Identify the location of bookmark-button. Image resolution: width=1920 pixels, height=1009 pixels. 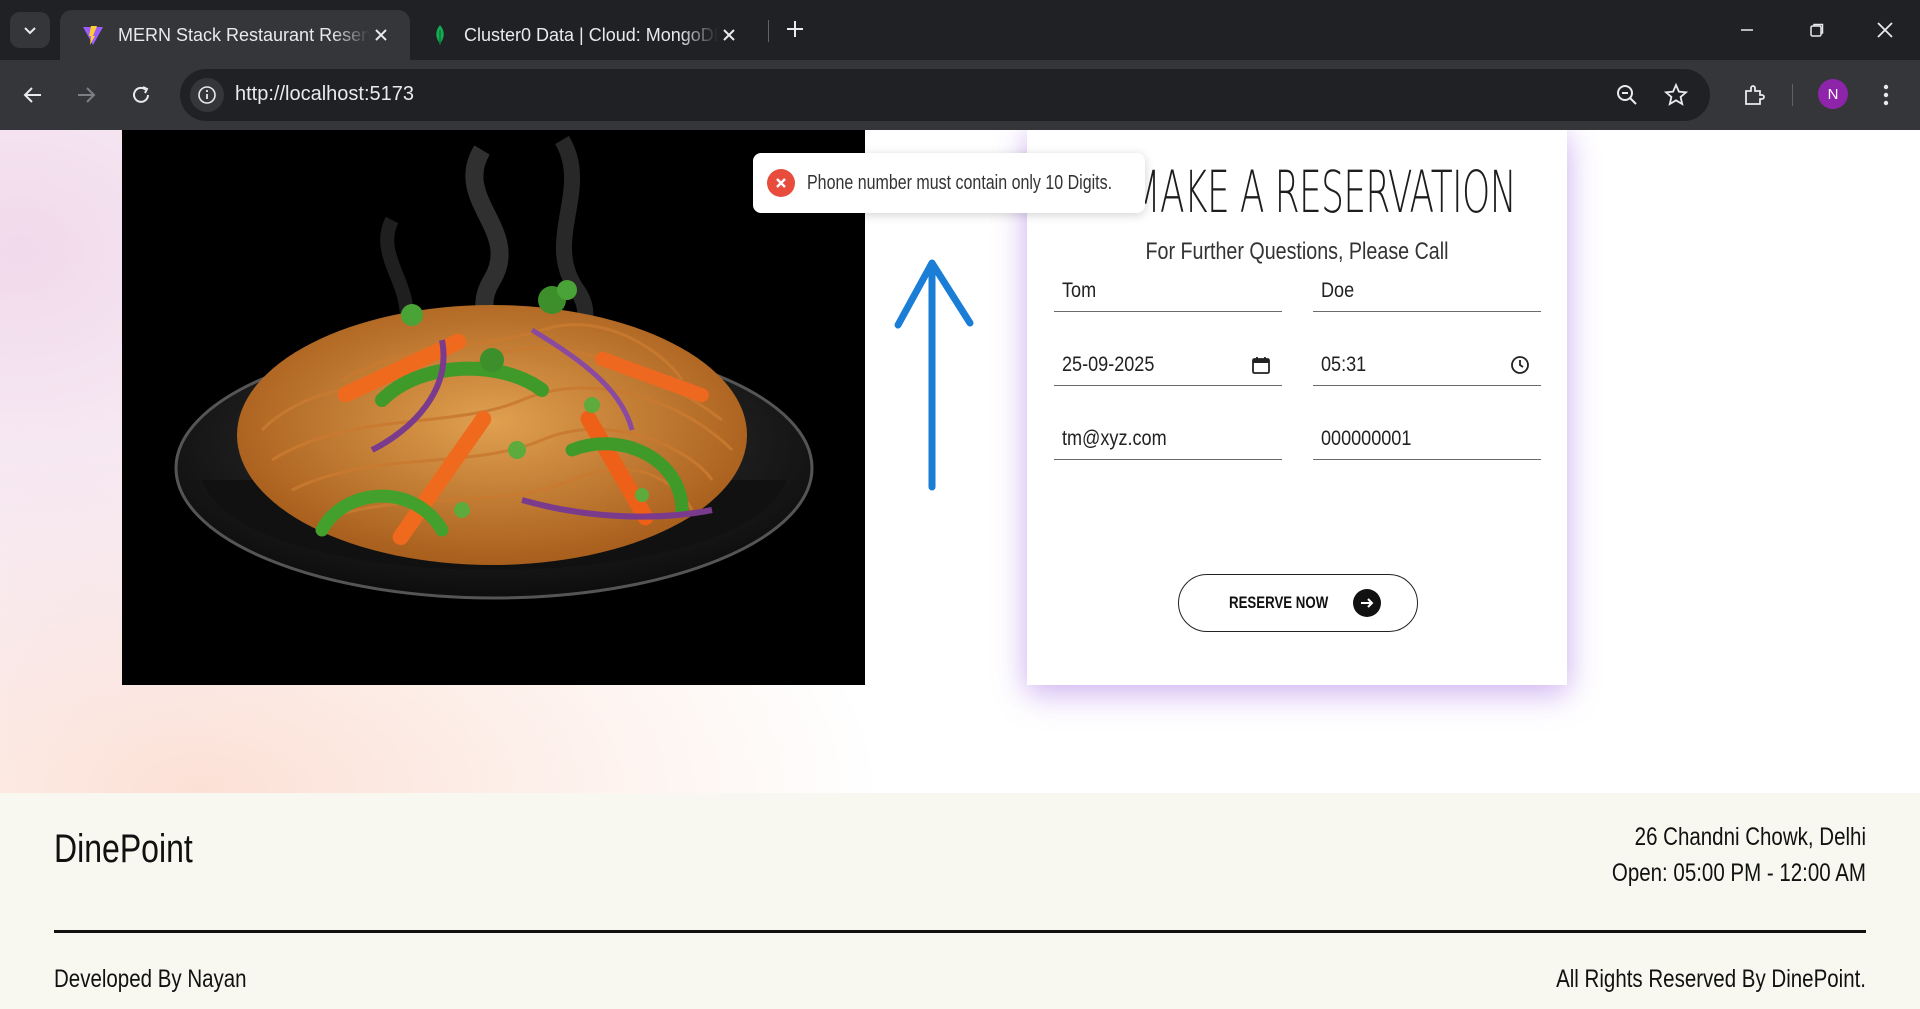
(1676, 95).